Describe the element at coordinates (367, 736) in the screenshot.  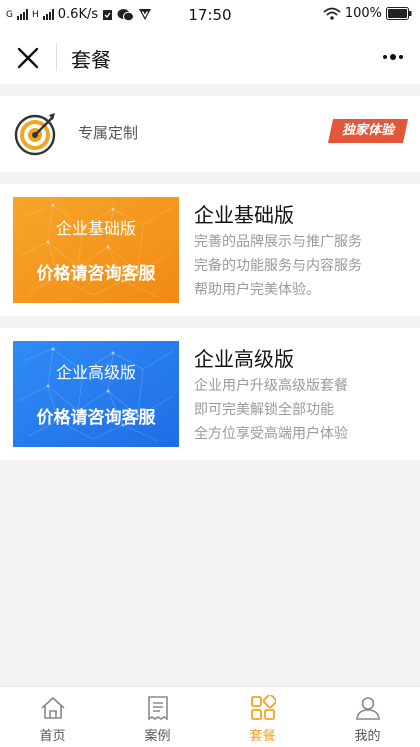
I see `tab-profile-label: 我的` at that location.